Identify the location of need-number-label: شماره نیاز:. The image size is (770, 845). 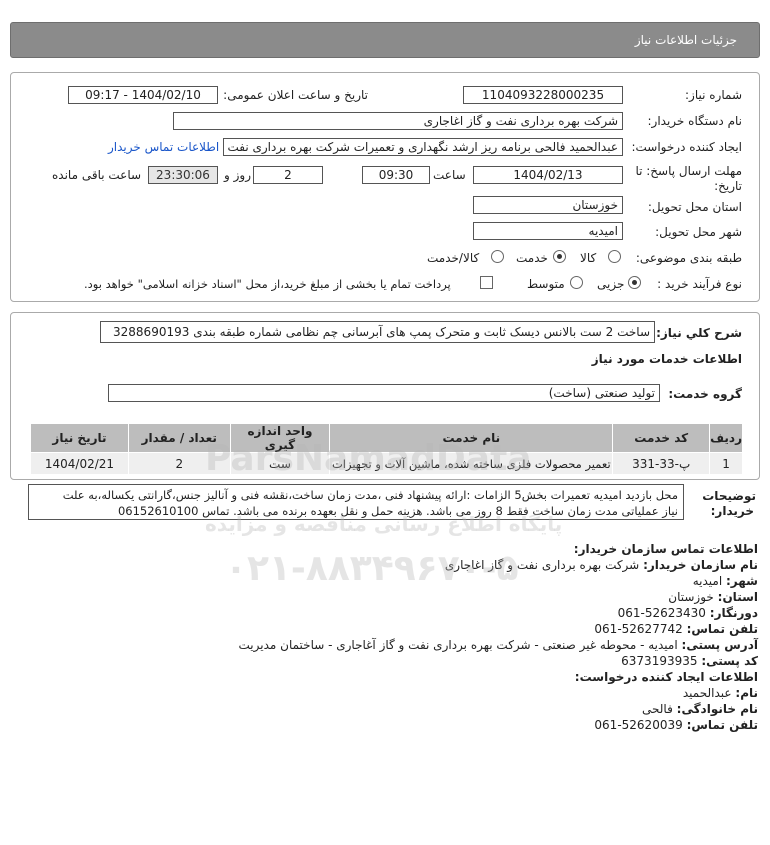
(713, 95).